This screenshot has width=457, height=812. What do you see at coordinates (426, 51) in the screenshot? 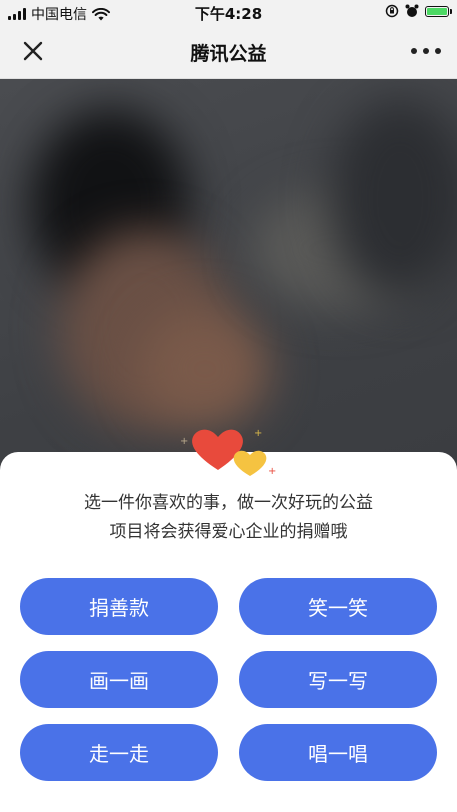
I see `more-icon` at bounding box center [426, 51].